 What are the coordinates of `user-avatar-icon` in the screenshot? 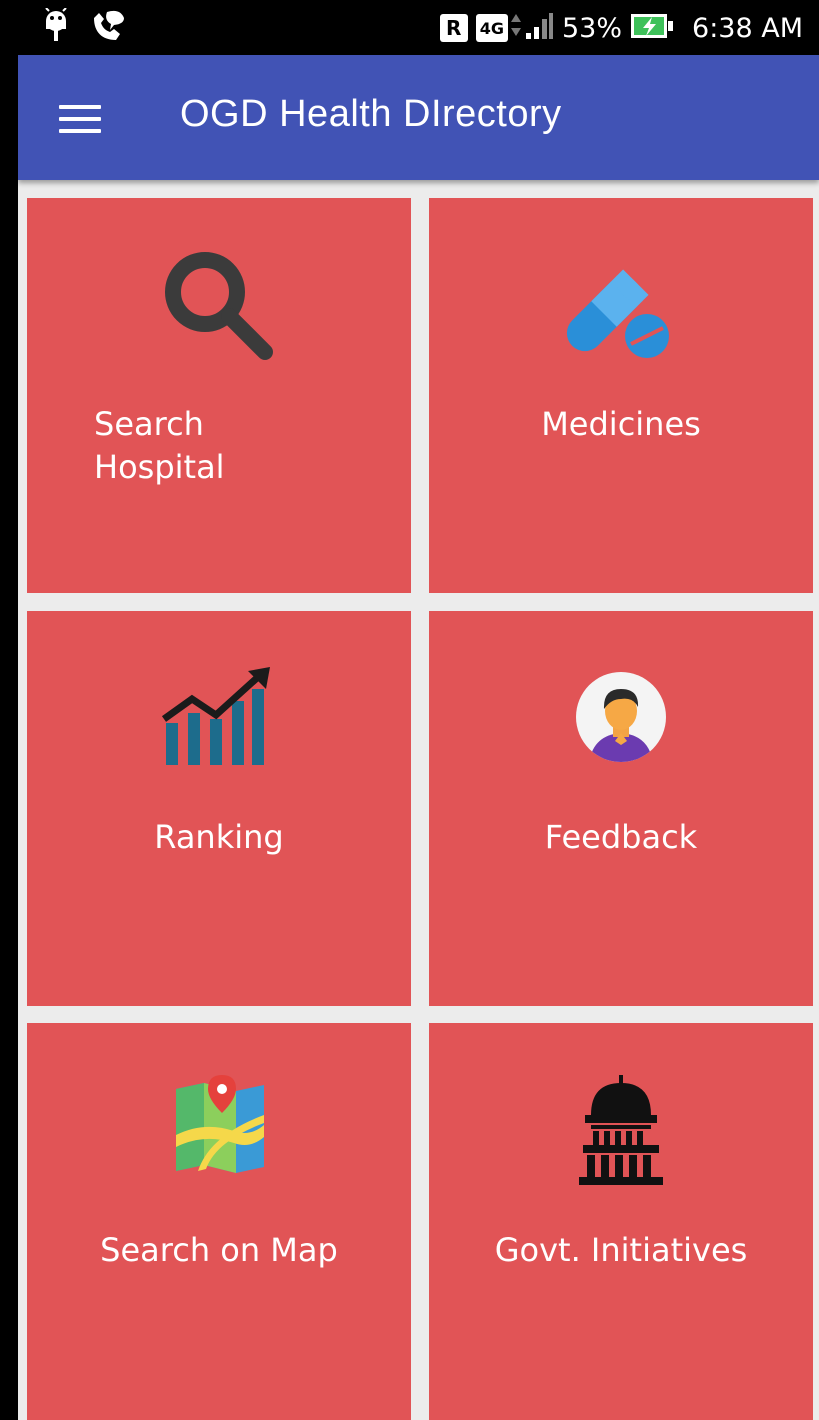 It's located at (621, 719).